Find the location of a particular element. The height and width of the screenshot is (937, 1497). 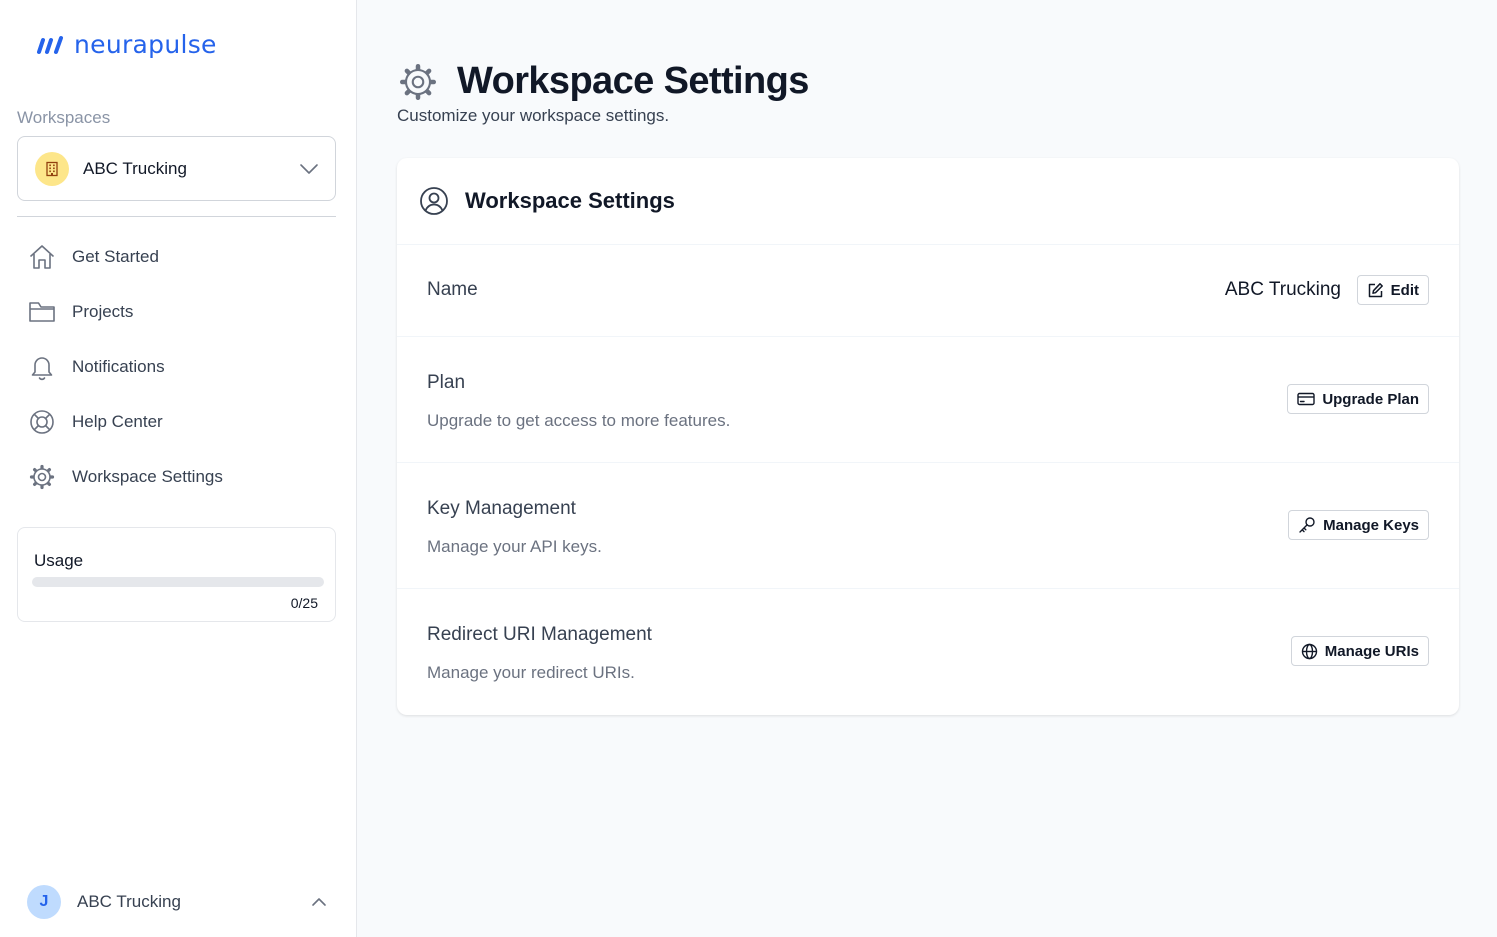

plan-description: Upgrade to get access to more features. is located at coordinates (579, 420).